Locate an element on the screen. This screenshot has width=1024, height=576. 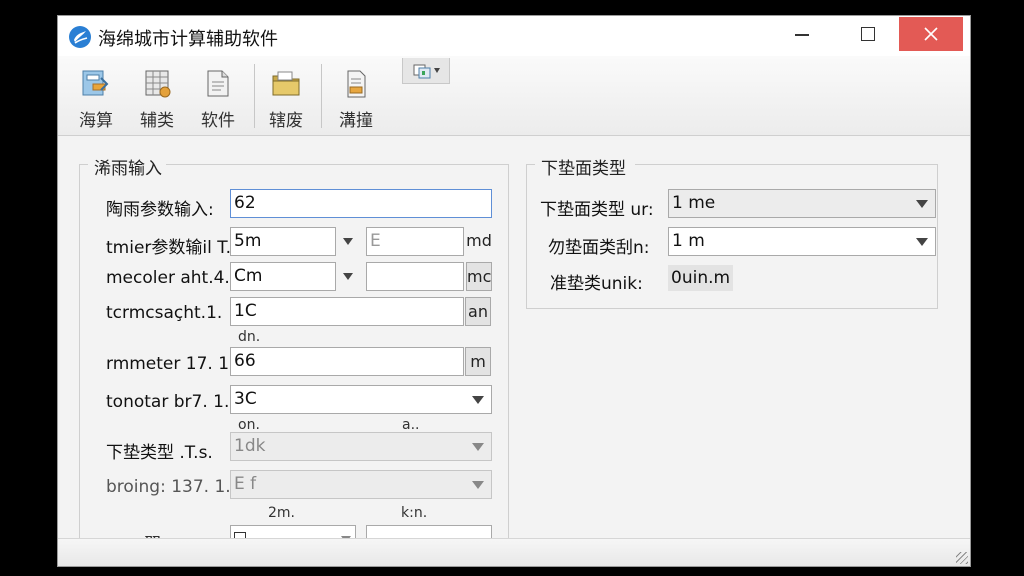
window-tab-icon is located at coordinates (421, 71).